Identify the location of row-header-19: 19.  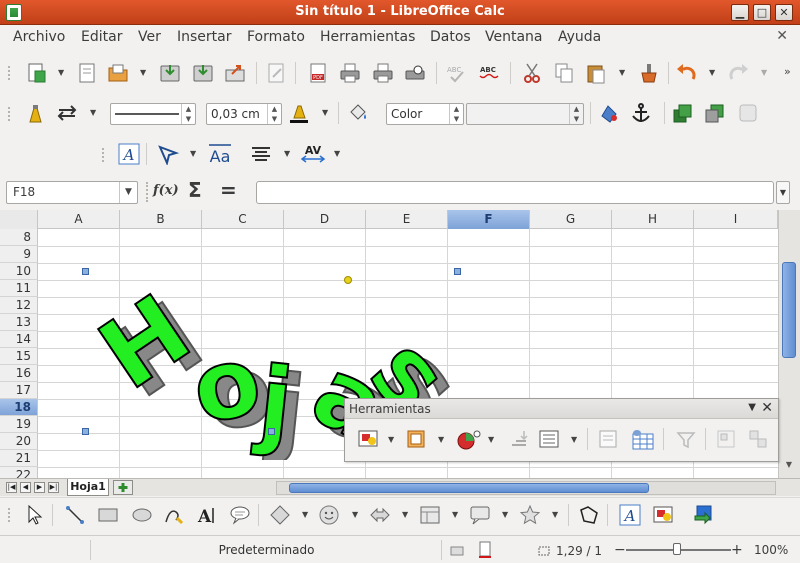
(19, 424).